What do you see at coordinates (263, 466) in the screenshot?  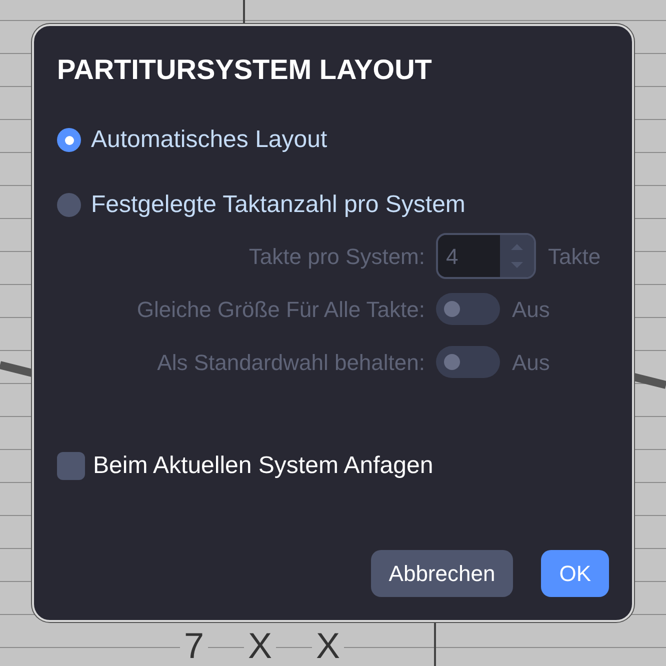 I see `checkbox-label: Beim Aktuellen System Anfagen` at bounding box center [263, 466].